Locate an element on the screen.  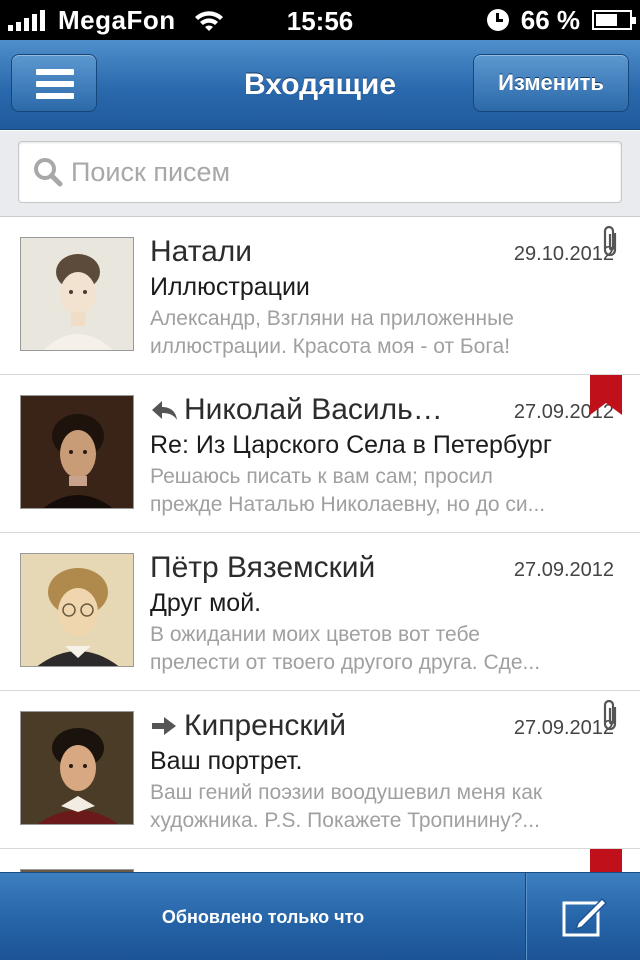
sender-name: Кипренский is located at coordinates (248, 726).